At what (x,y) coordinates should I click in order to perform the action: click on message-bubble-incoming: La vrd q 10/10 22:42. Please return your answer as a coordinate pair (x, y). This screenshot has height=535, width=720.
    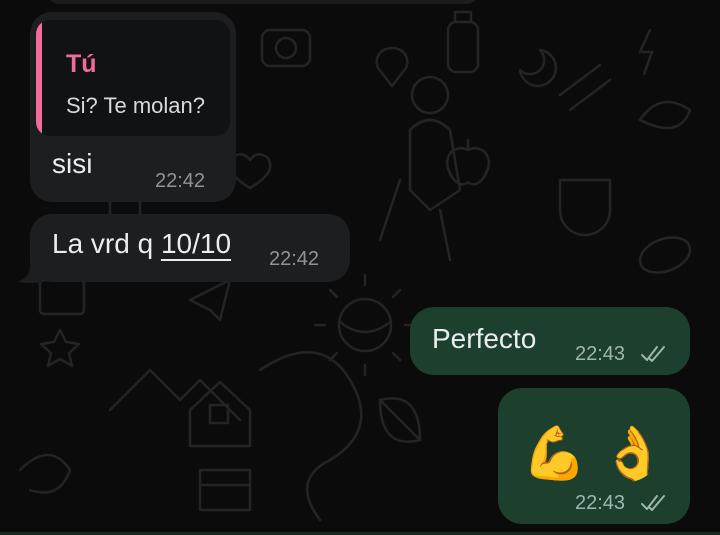
    Looking at the image, I should click on (190, 248).